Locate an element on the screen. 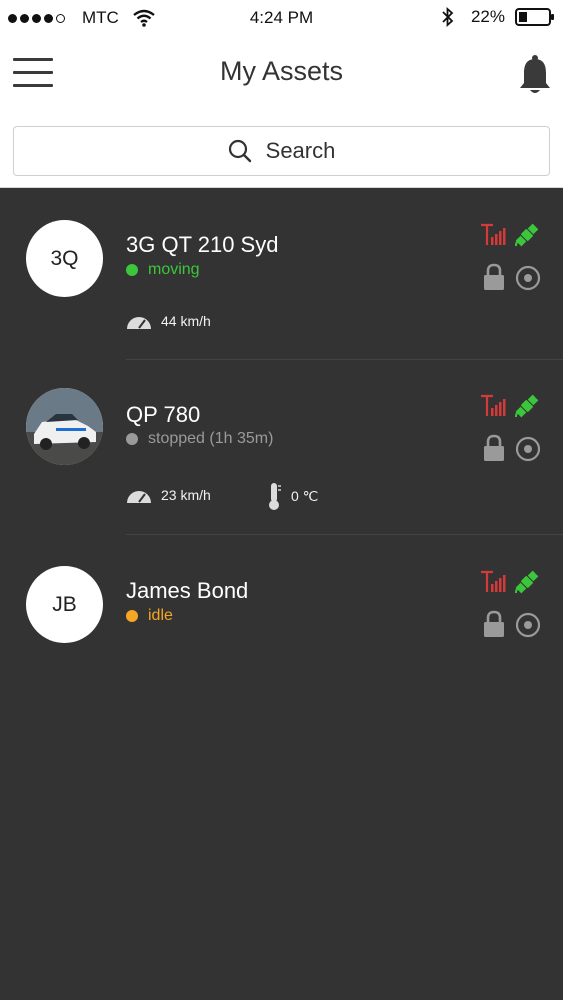 This screenshot has height=1000, width=563. search-icon is located at coordinates (239, 151).